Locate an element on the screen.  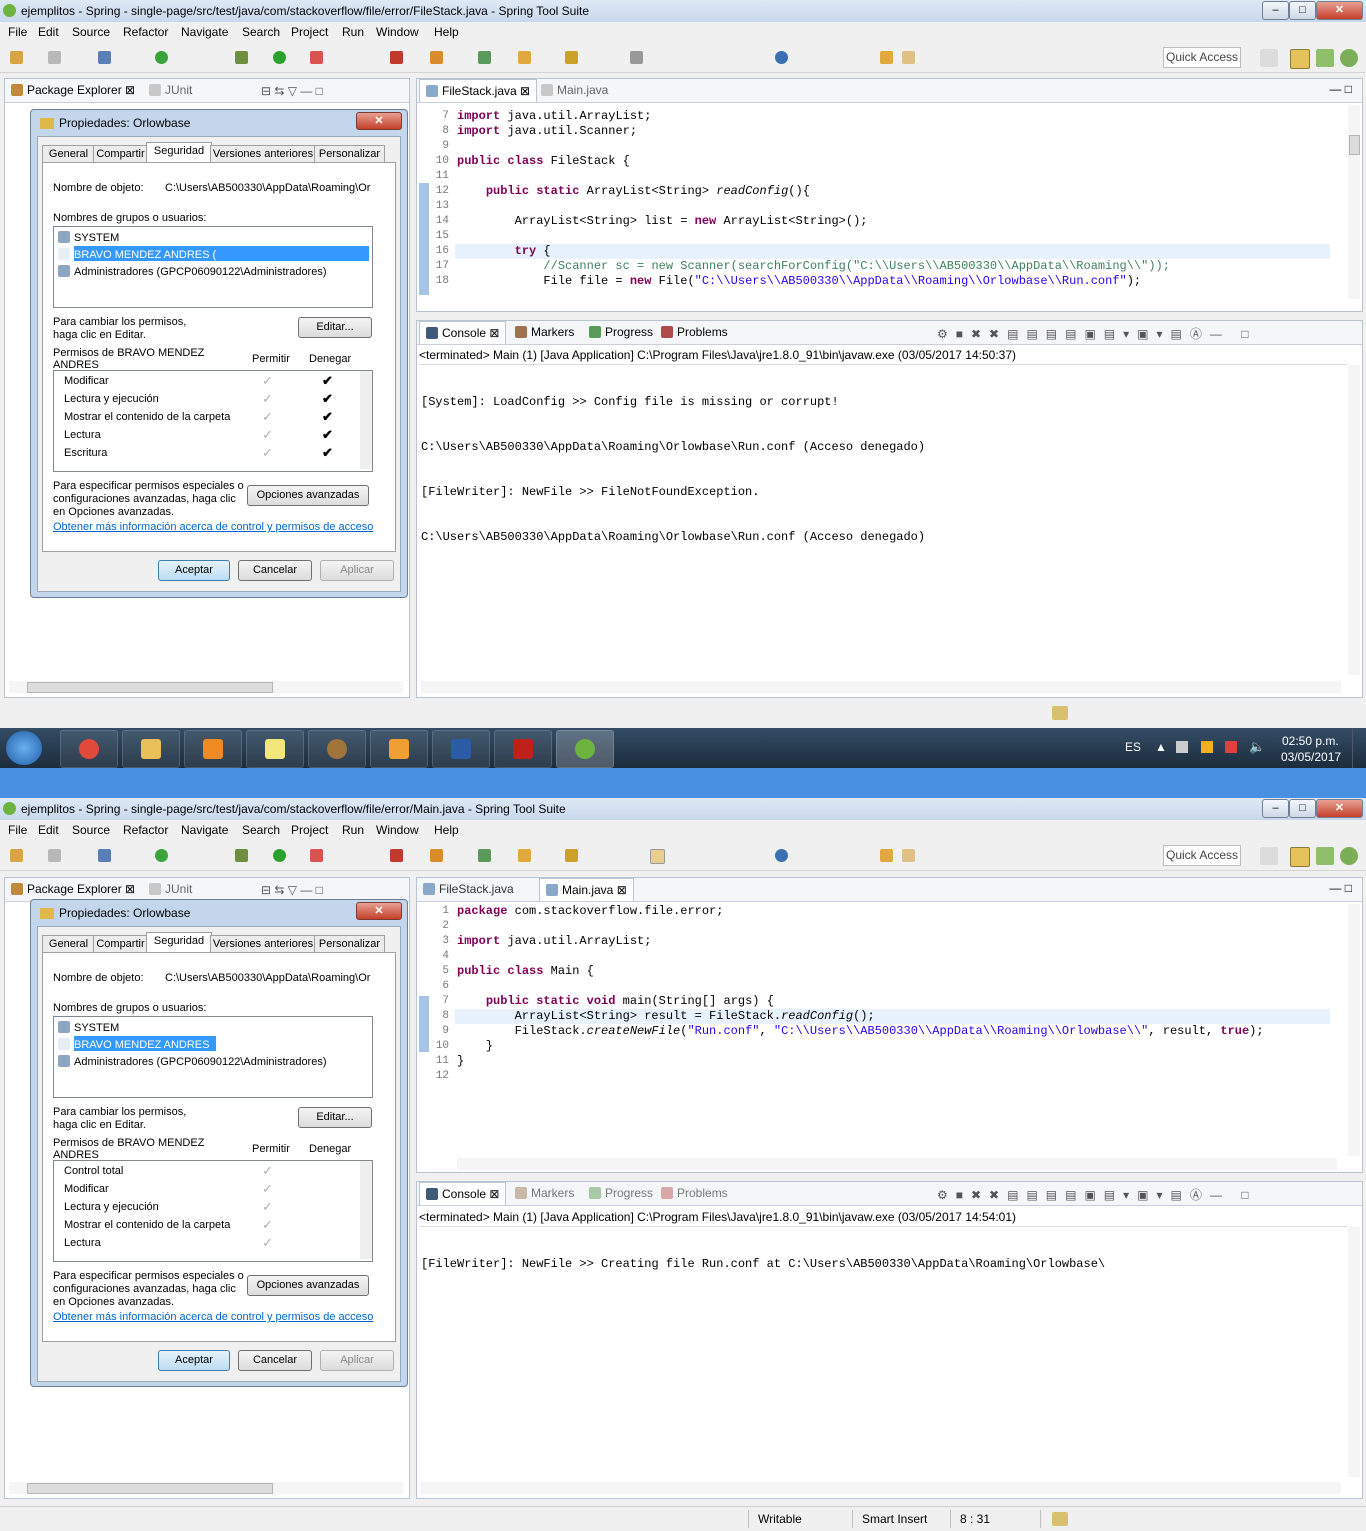
code-line: package com.stackoverflow.file.error; is located at coordinates (590, 911).